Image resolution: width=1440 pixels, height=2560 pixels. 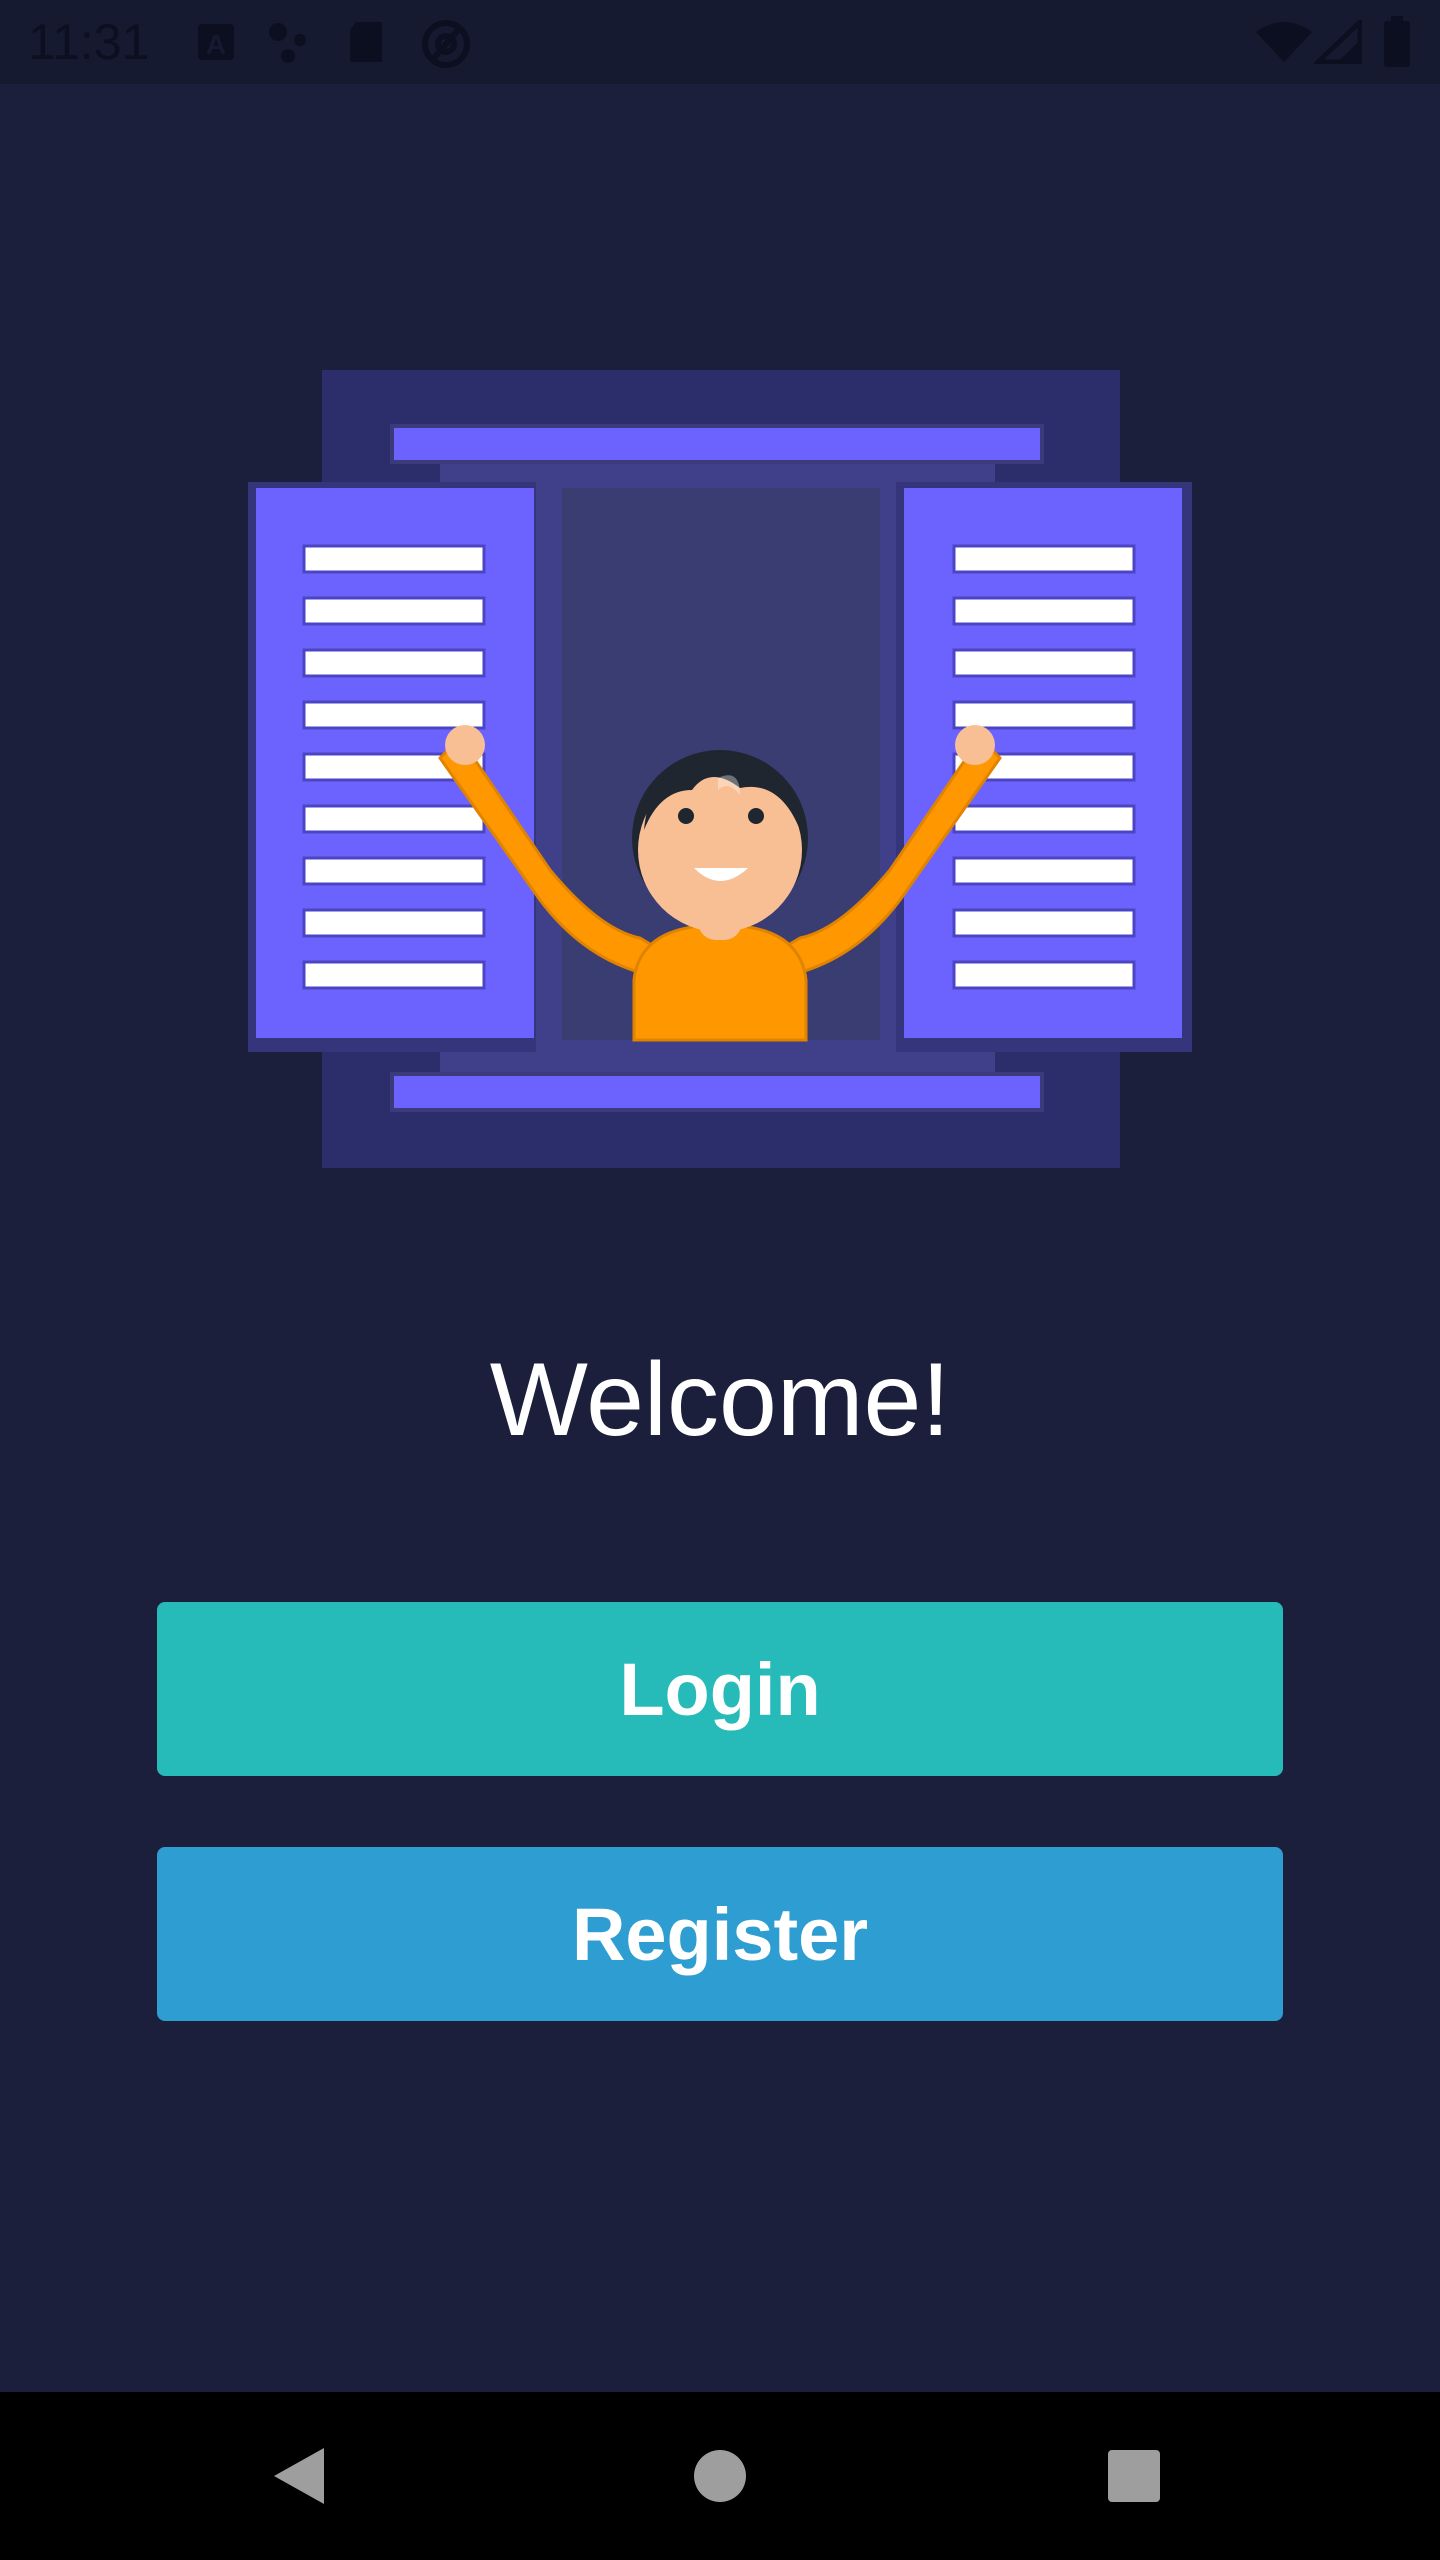 I want to click on at-sign-icon, so click(x=446, y=46).